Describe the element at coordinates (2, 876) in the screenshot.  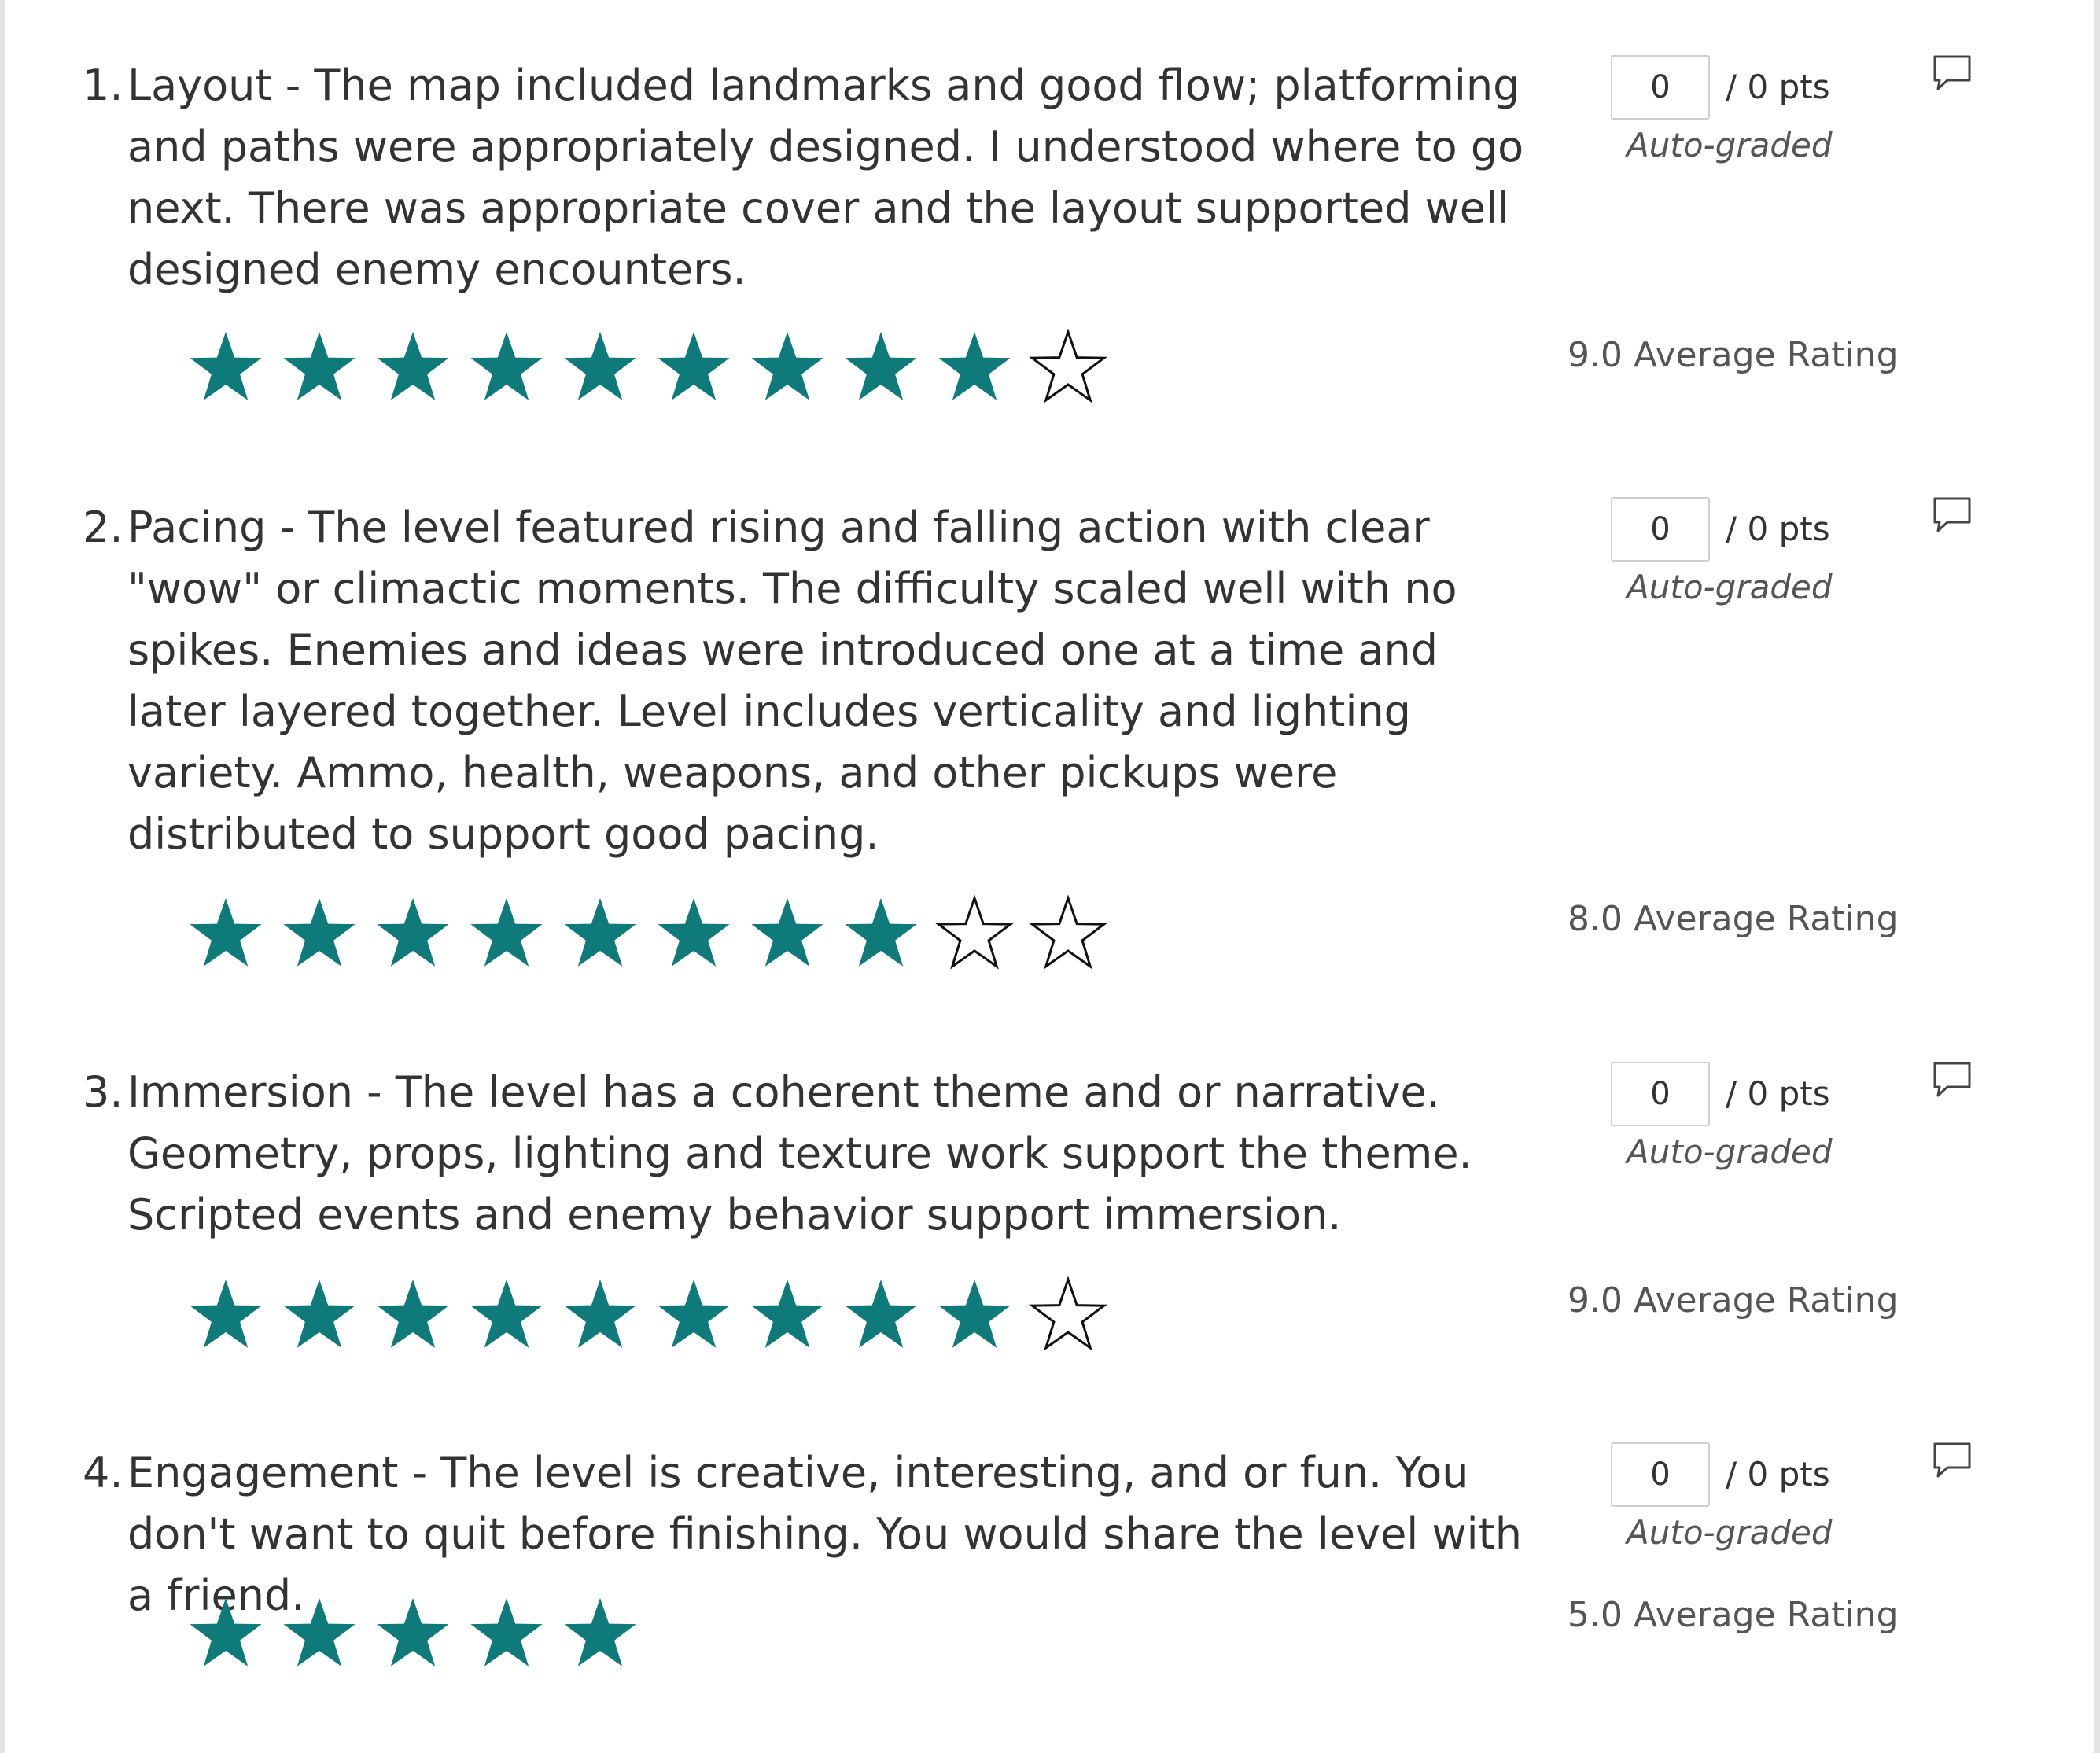
I see `page-left-border` at that location.